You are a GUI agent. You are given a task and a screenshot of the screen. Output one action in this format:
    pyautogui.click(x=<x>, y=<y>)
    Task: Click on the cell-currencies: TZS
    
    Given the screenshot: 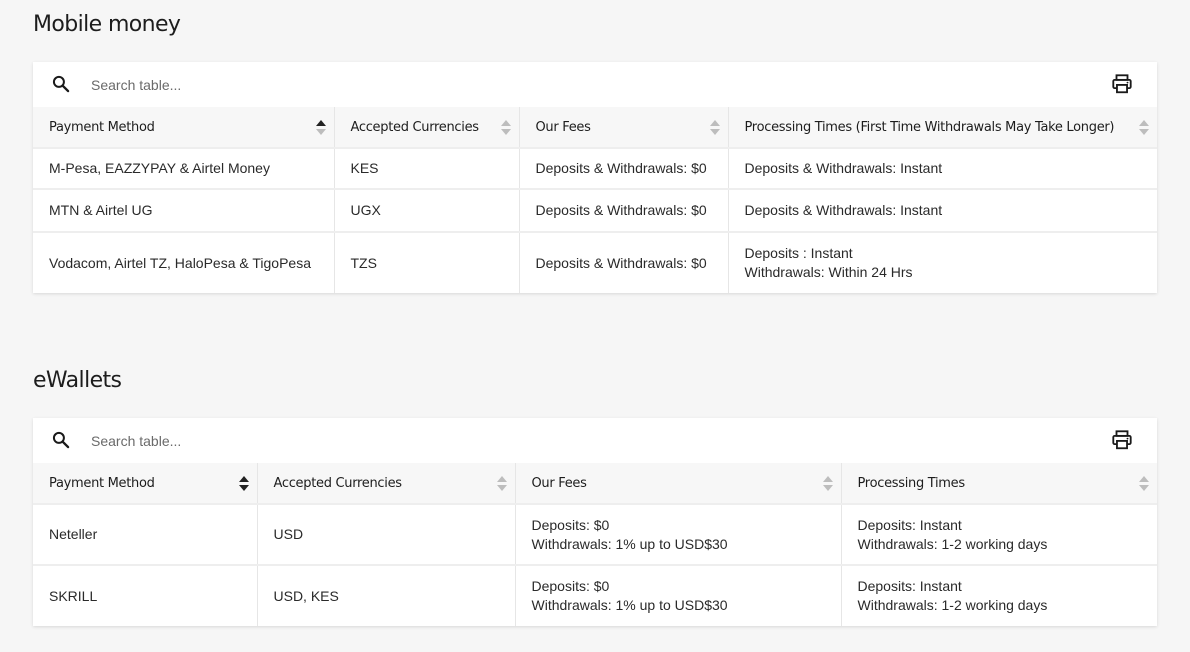 What is the action you would take?
    pyautogui.click(x=427, y=262)
    